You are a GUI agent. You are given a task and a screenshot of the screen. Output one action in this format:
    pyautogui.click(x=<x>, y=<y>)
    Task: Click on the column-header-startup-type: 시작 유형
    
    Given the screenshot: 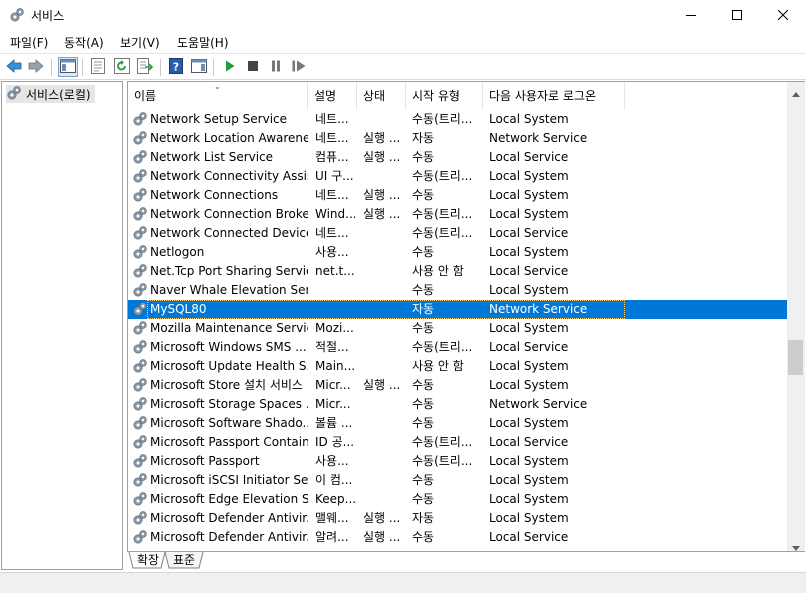 What is the action you would take?
    pyautogui.click(x=444, y=96)
    